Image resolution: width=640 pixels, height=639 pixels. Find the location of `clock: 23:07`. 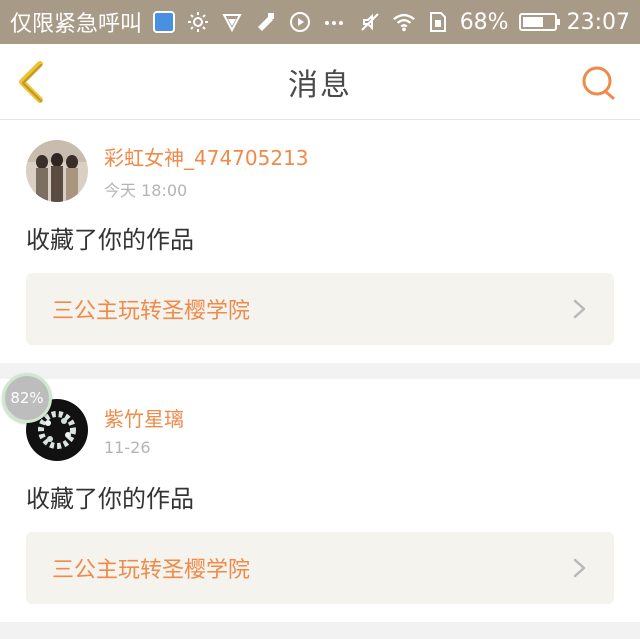

clock: 23:07 is located at coordinates (598, 22).